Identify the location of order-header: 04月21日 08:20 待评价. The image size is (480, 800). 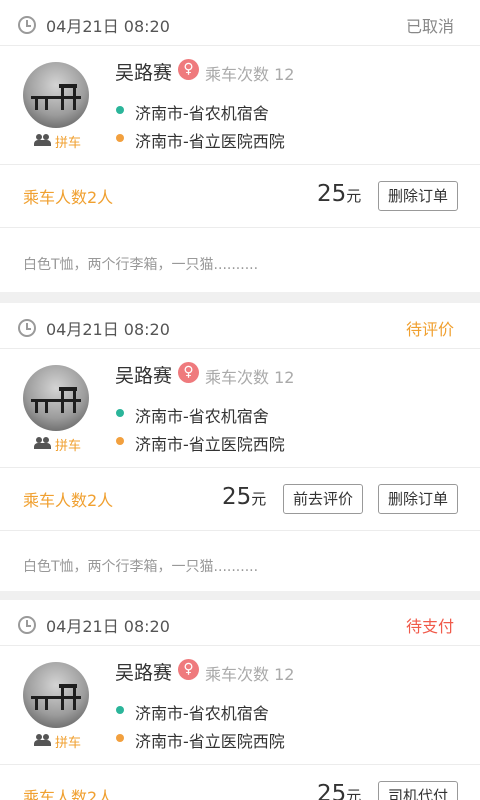
(240, 326).